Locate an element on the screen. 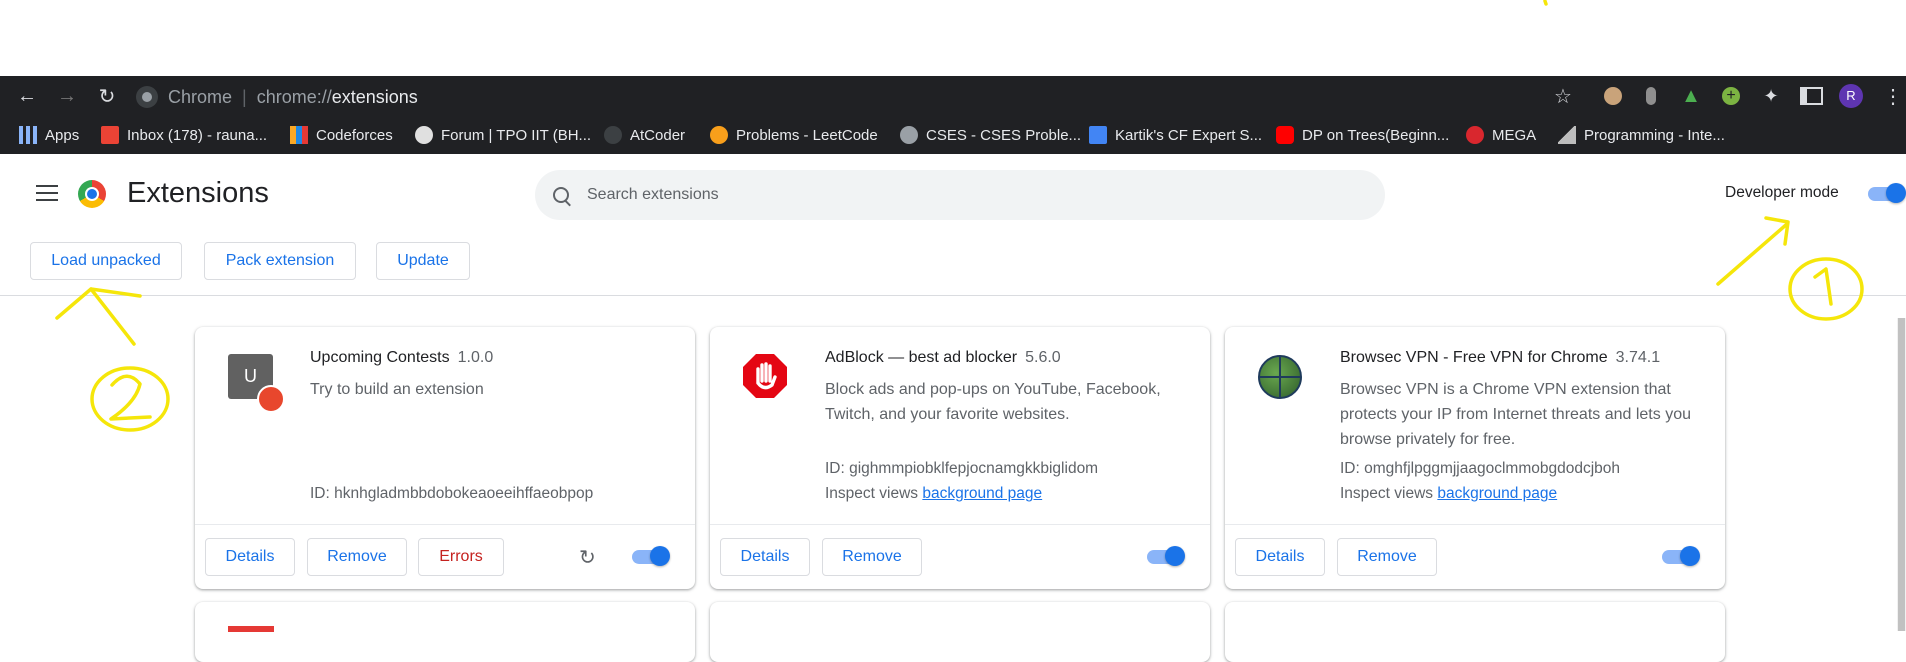  annotation-dot-top is located at coordinates (1545, 3).